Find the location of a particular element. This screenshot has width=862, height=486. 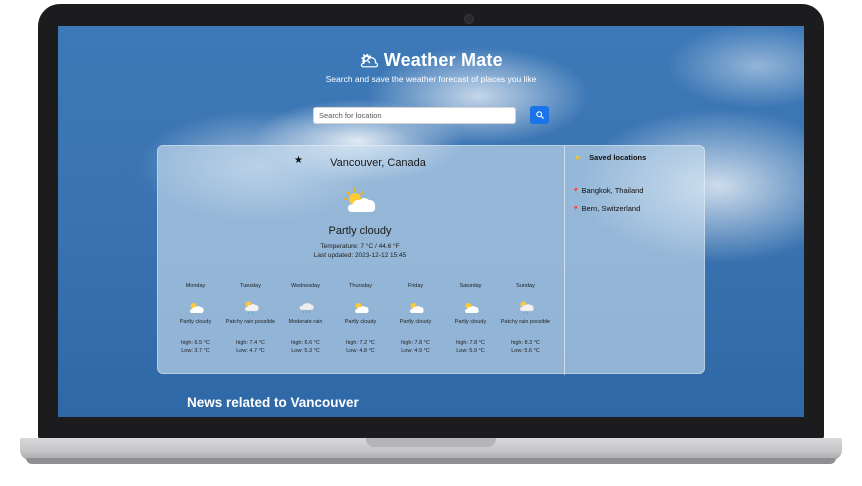

forecast-low: Low: 5.3 °C is located at coordinates (305, 351).